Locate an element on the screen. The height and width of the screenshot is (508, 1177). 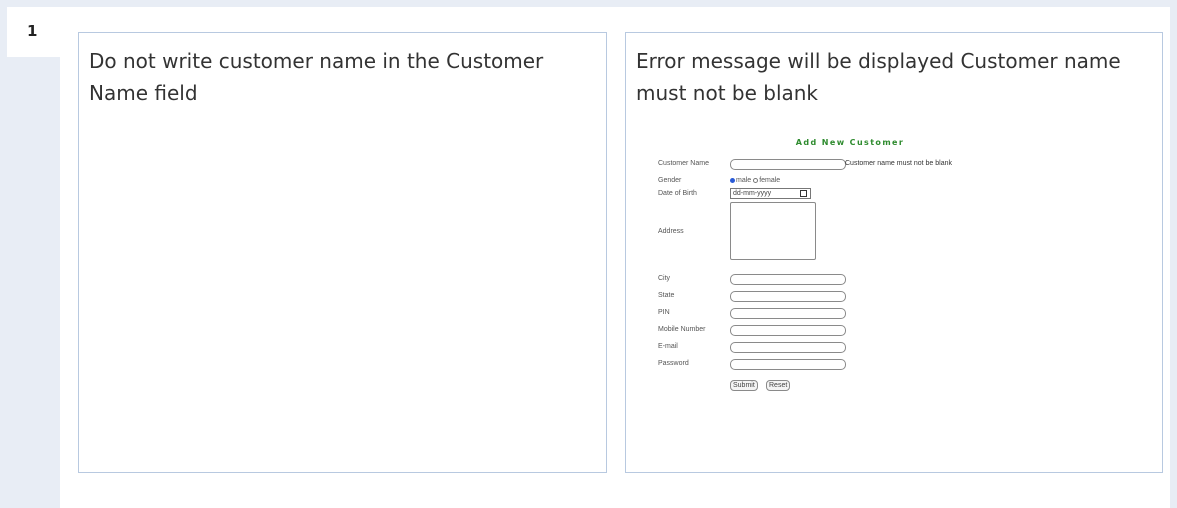
email-label: E-mail is located at coordinates (668, 346).